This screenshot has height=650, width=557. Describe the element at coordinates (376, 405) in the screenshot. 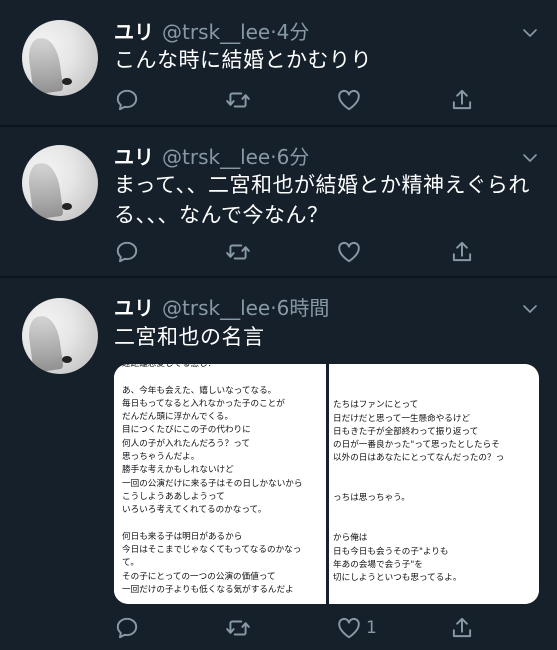

I see `media-text-line: たちはファンにとって` at that location.